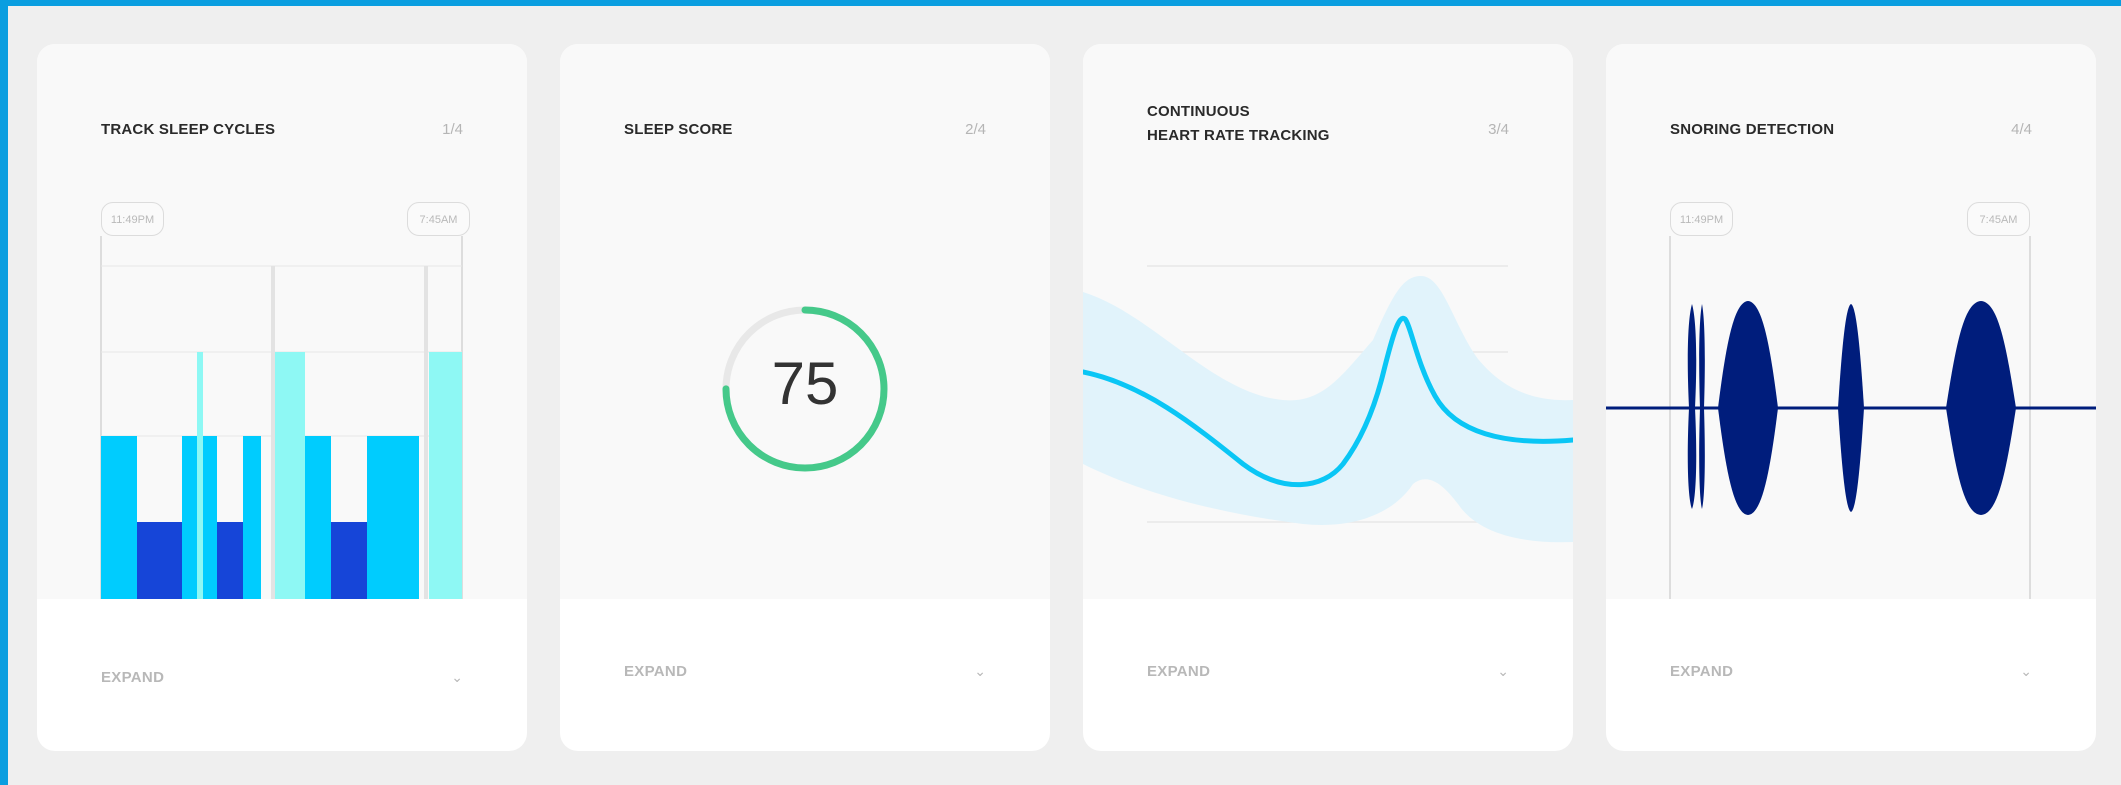  I want to click on snoring-waveform, so click(1851, 417).